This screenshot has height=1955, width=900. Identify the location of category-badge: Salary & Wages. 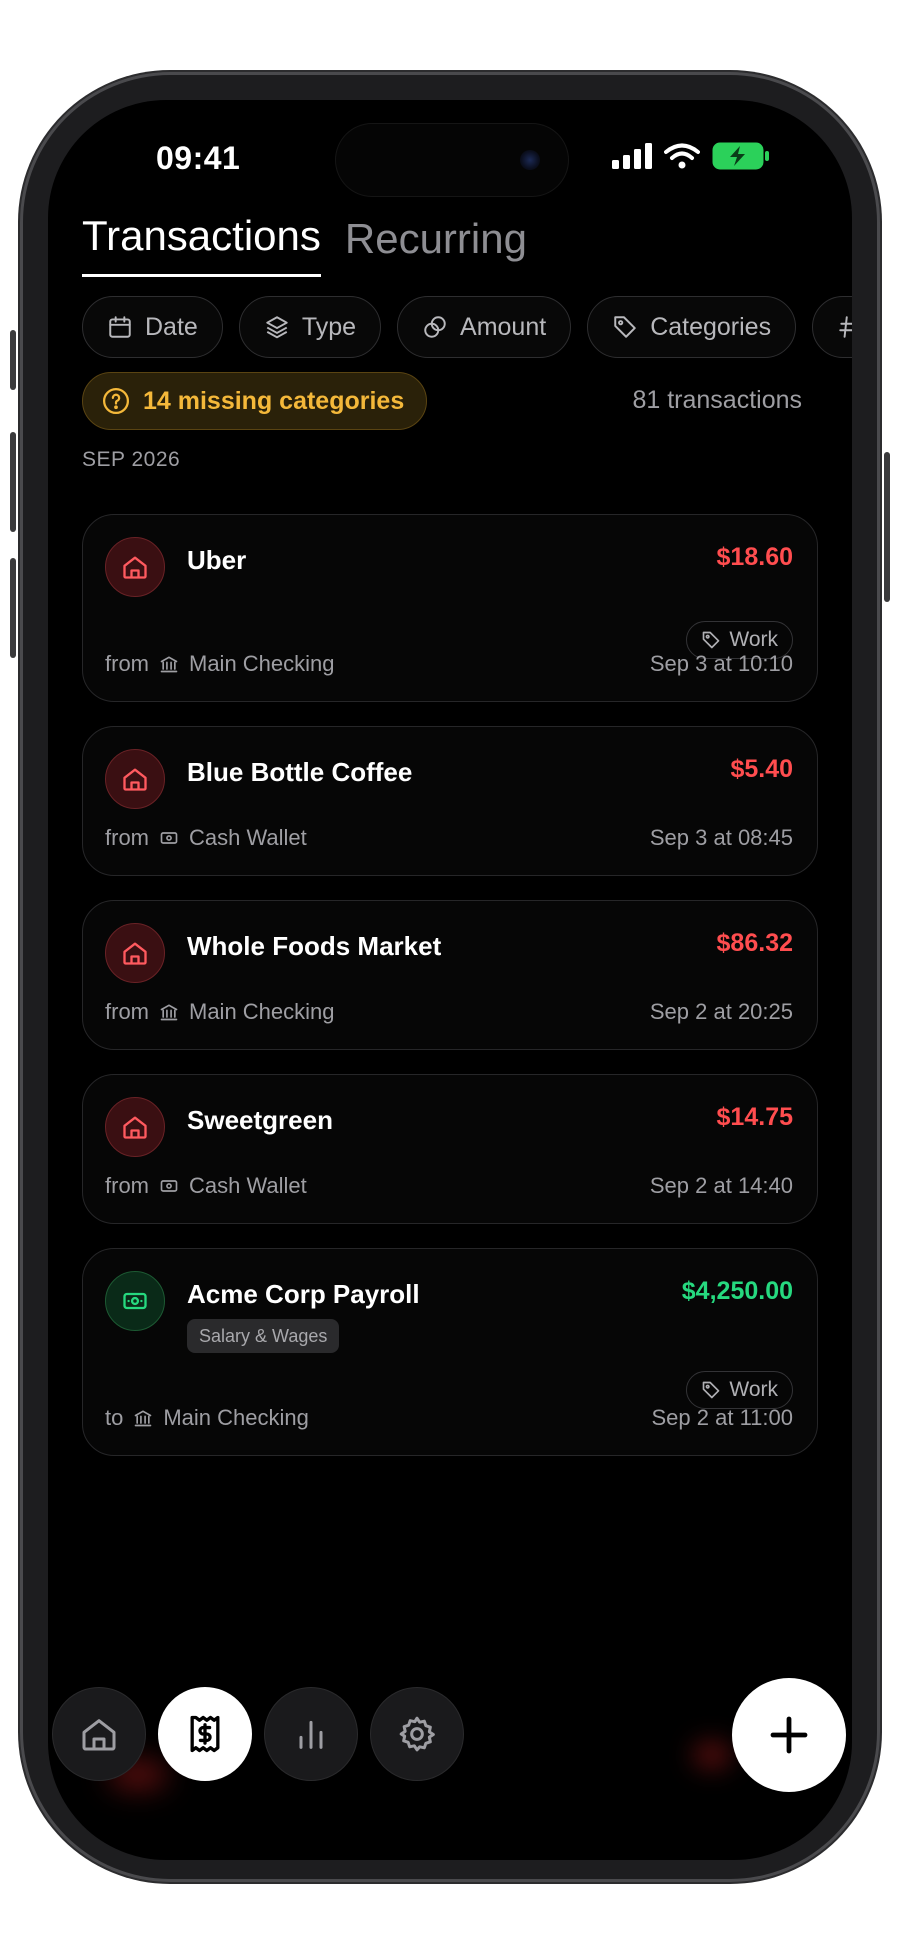
(263, 1336).